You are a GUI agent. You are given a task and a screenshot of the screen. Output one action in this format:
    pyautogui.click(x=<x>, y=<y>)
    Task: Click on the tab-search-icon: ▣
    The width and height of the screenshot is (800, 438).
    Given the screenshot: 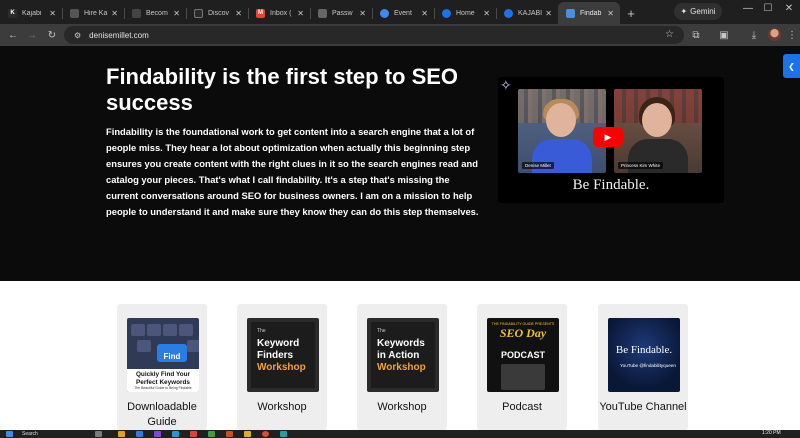 What is the action you would take?
    pyautogui.click(x=724, y=35)
    